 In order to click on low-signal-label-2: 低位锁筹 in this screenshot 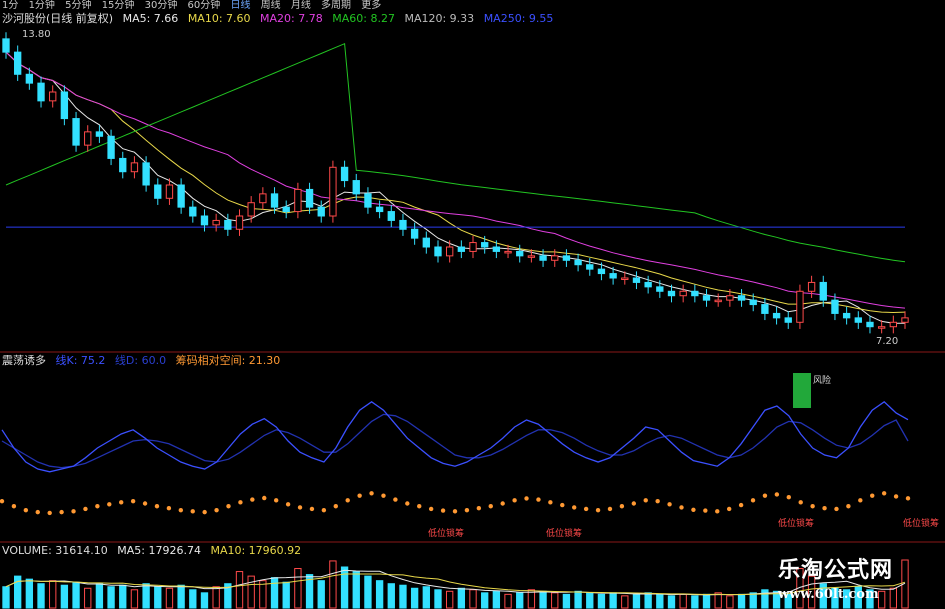, I will do `click(564, 533)`.